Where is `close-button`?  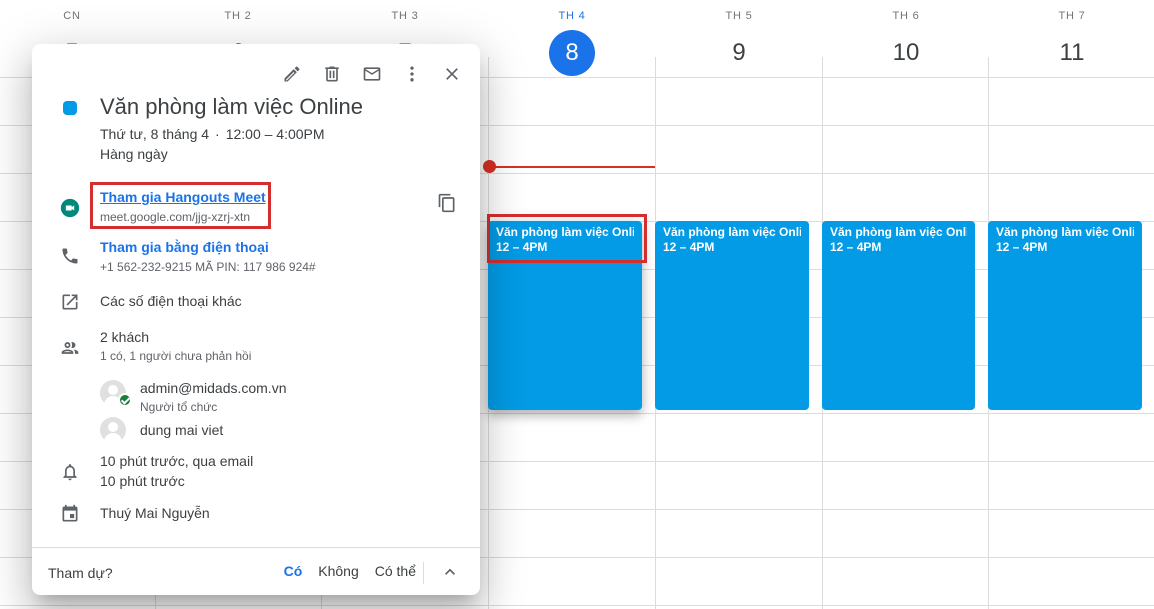
close-button is located at coordinates (452, 74).